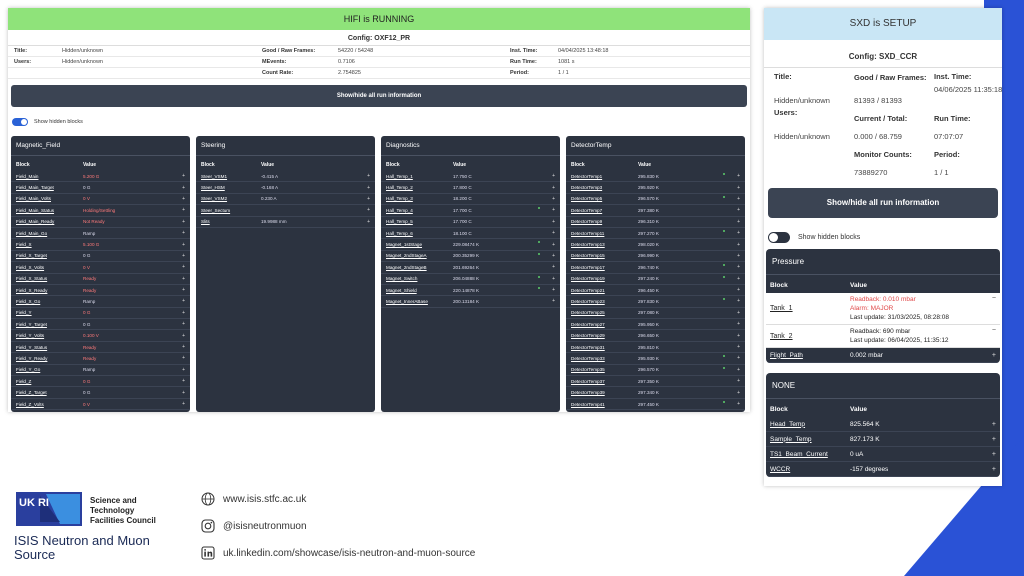  I want to click on block-link: DetectorTemp13, so click(604, 244).